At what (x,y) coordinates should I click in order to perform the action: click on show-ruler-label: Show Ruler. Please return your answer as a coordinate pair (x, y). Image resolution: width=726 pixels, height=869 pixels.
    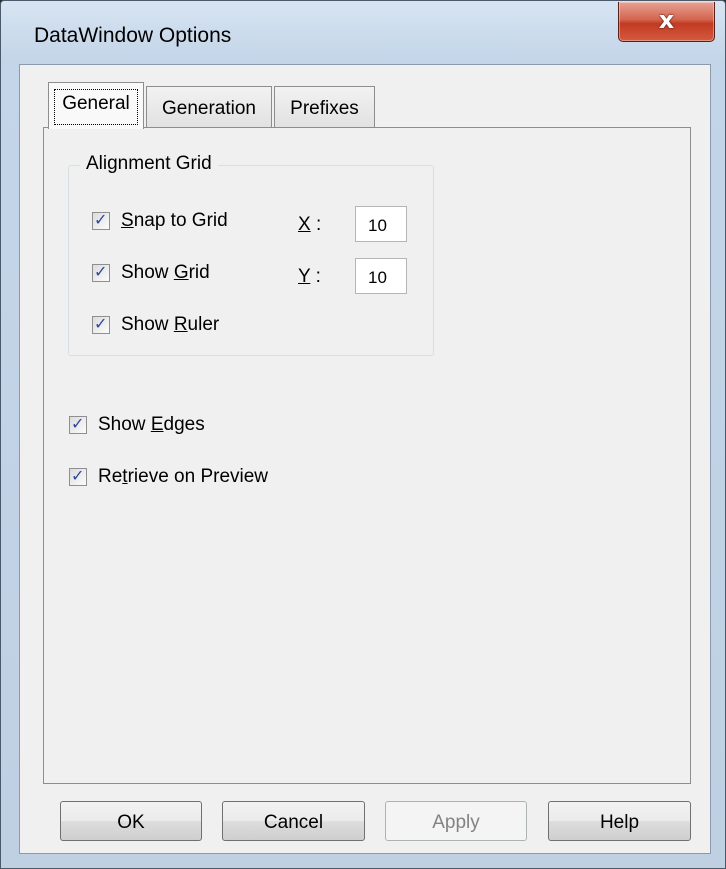
    Looking at the image, I should click on (170, 325).